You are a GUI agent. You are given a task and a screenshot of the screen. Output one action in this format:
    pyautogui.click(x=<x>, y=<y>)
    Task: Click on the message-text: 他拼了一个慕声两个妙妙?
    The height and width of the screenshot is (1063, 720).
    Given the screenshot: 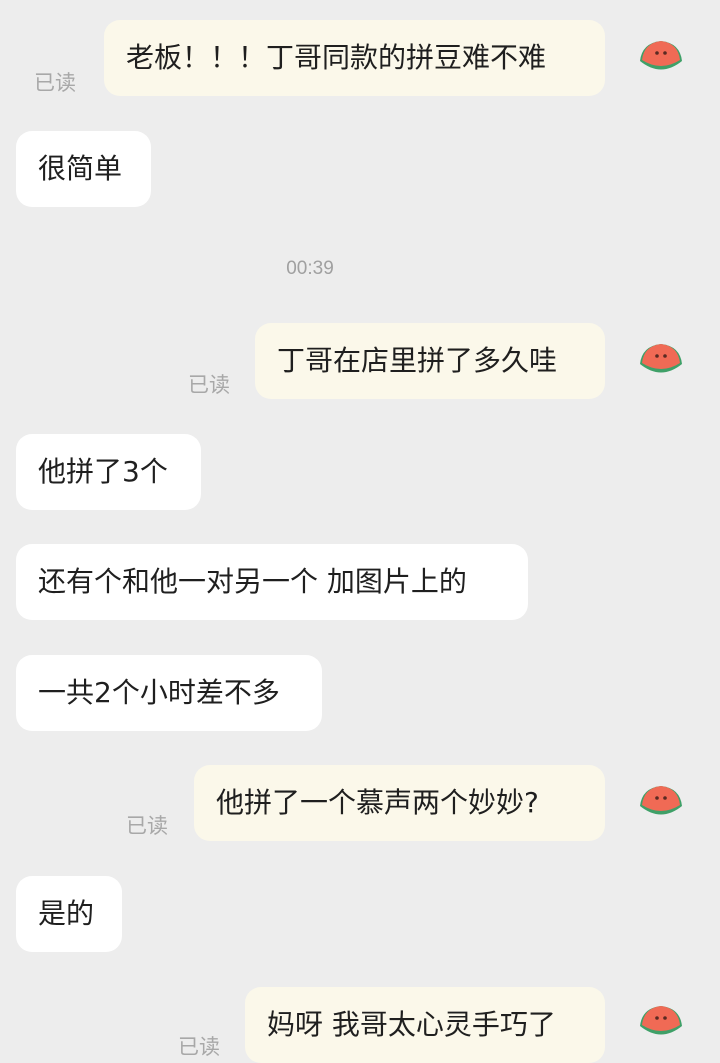 What is the action you would take?
    pyautogui.click(x=377, y=802)
    